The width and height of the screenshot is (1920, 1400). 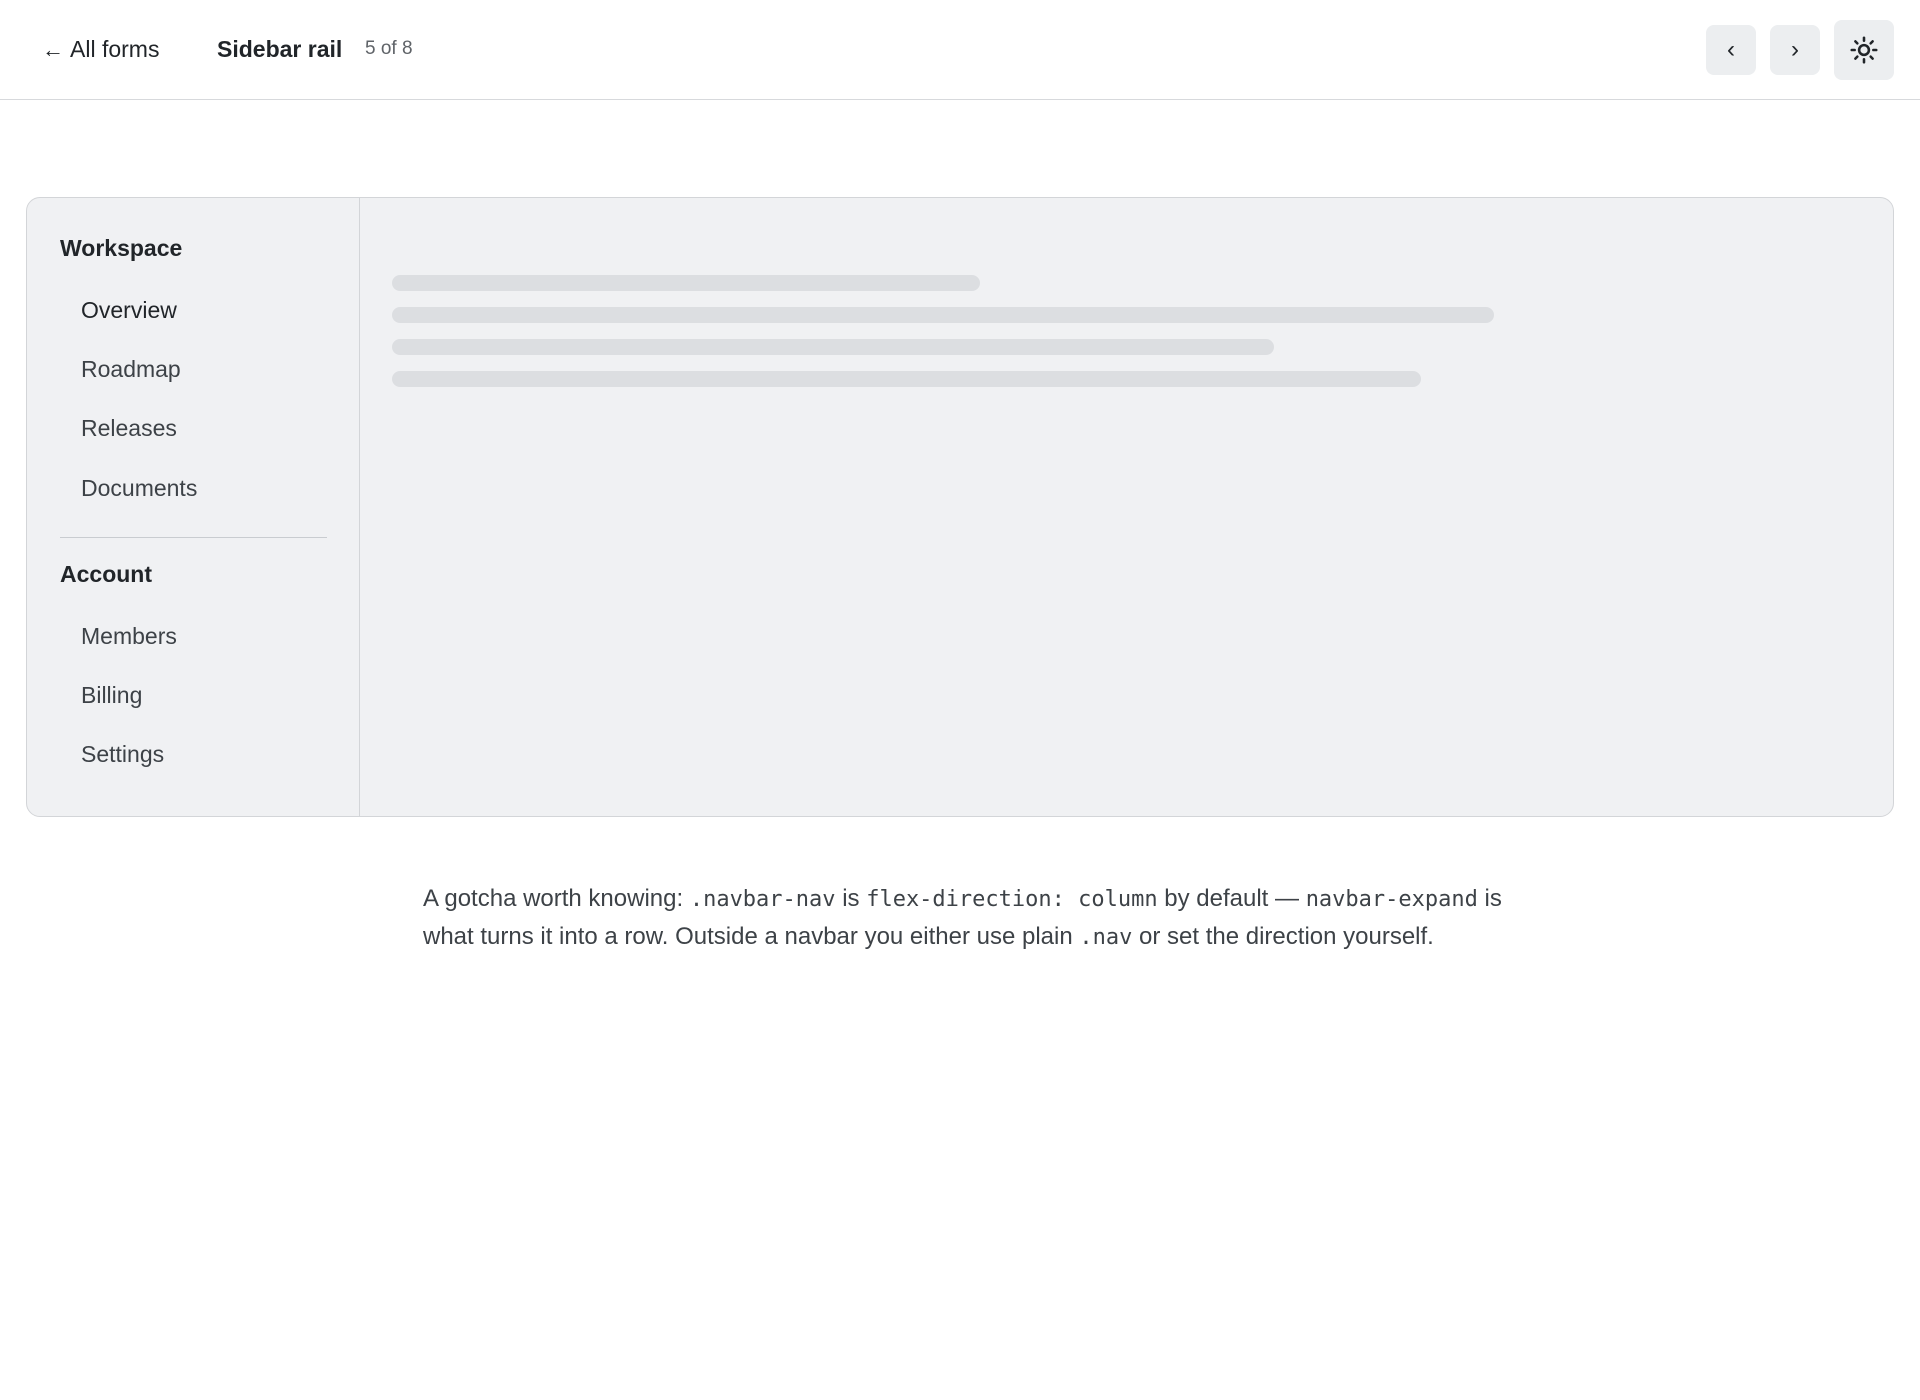 I want to click on sidebar-item-settings: Settings, so click(x=122, y=754).